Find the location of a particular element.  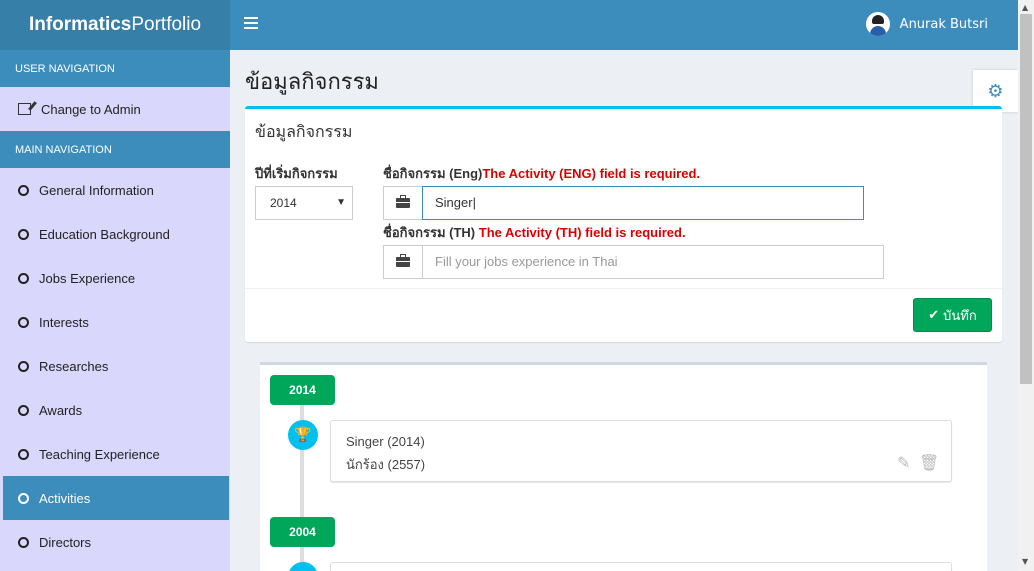

trash-icon: 🗑 is located at coordinates (929, 462).